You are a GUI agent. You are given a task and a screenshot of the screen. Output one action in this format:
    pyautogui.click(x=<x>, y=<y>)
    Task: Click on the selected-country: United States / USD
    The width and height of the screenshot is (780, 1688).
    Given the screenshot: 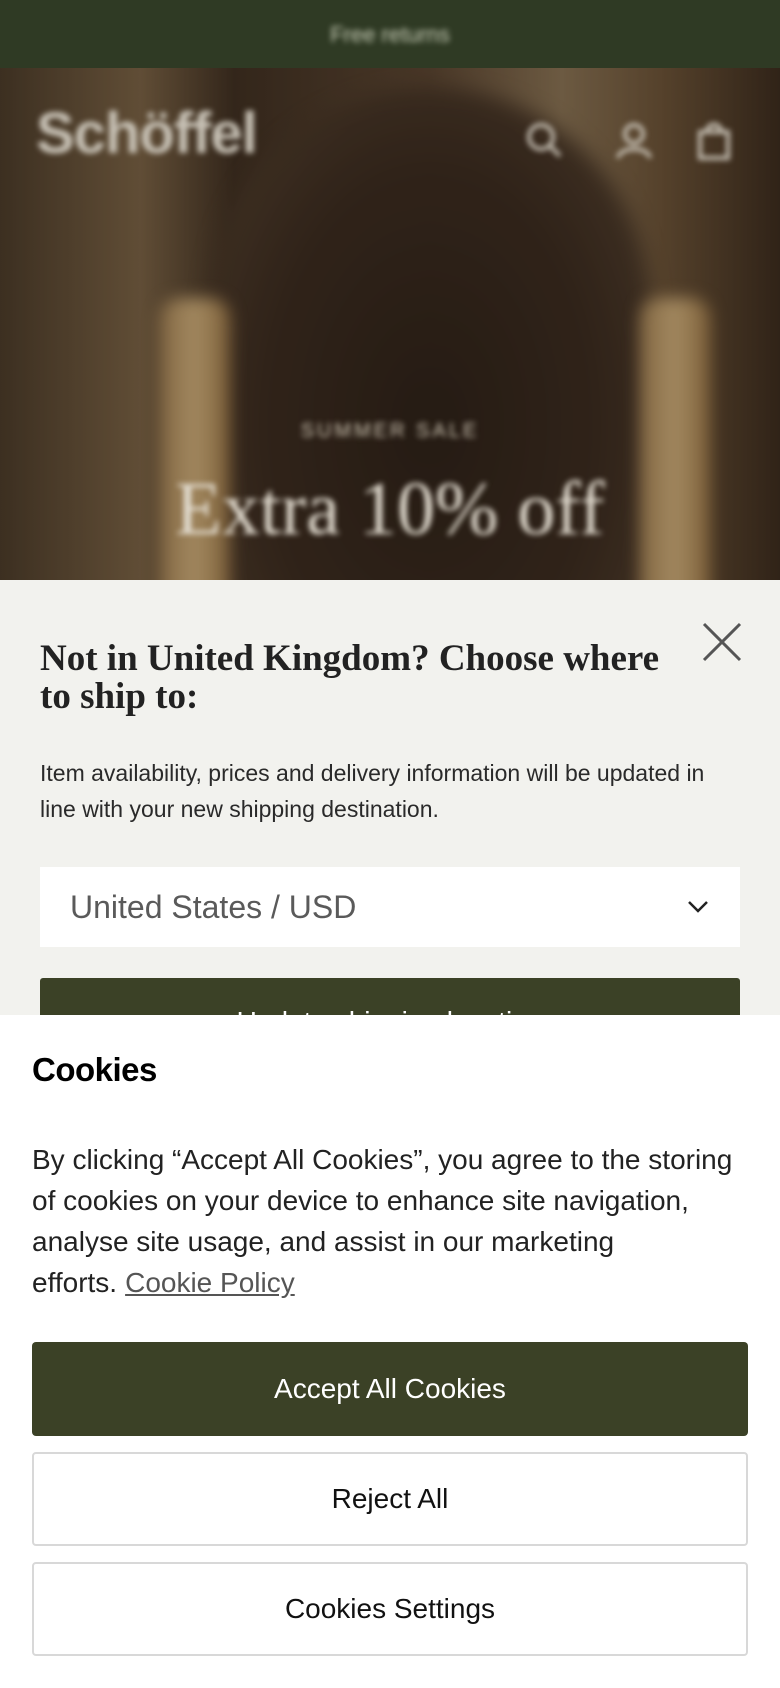 What is the action you would take?
    pyautogui.click(x=213, y=906)
    